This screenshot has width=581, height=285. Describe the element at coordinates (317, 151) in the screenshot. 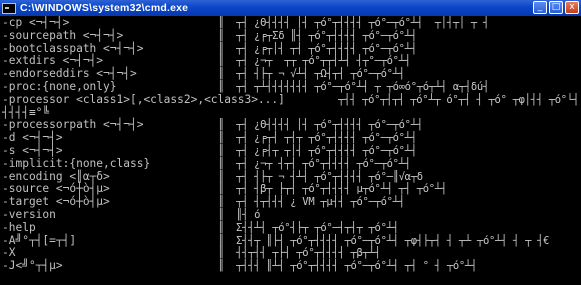

I see `garbled-description: ║ ┬┤ ¿╒┤┬ ┬│┤ ┬ó°┬┤┤┤┤ ┬ó°─┬ó°┴┤` at that location.